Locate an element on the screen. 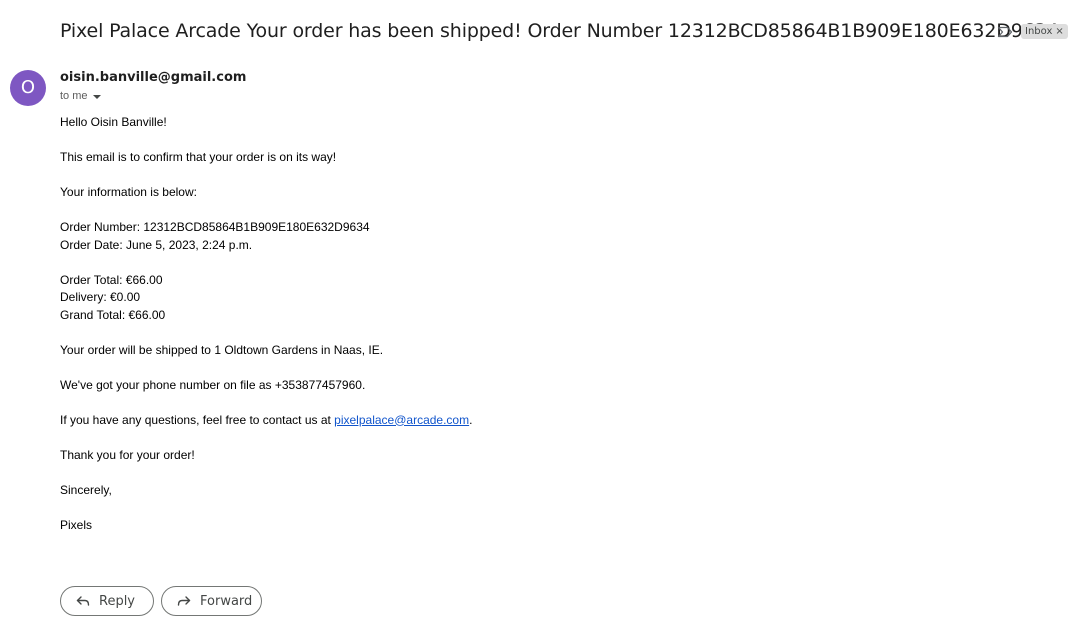 This screenshot has height=636, width=1081. order-total: Order Total: €66.00 is located at coordinates (111, 279).